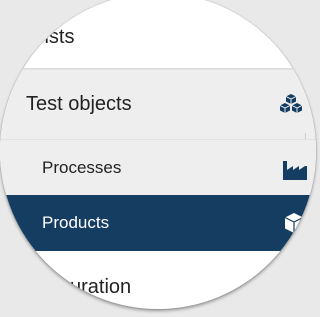  Describe the element at coordinates (158, 37) in the screenshot. I see `sidebar-item-lists: lists` at that location.